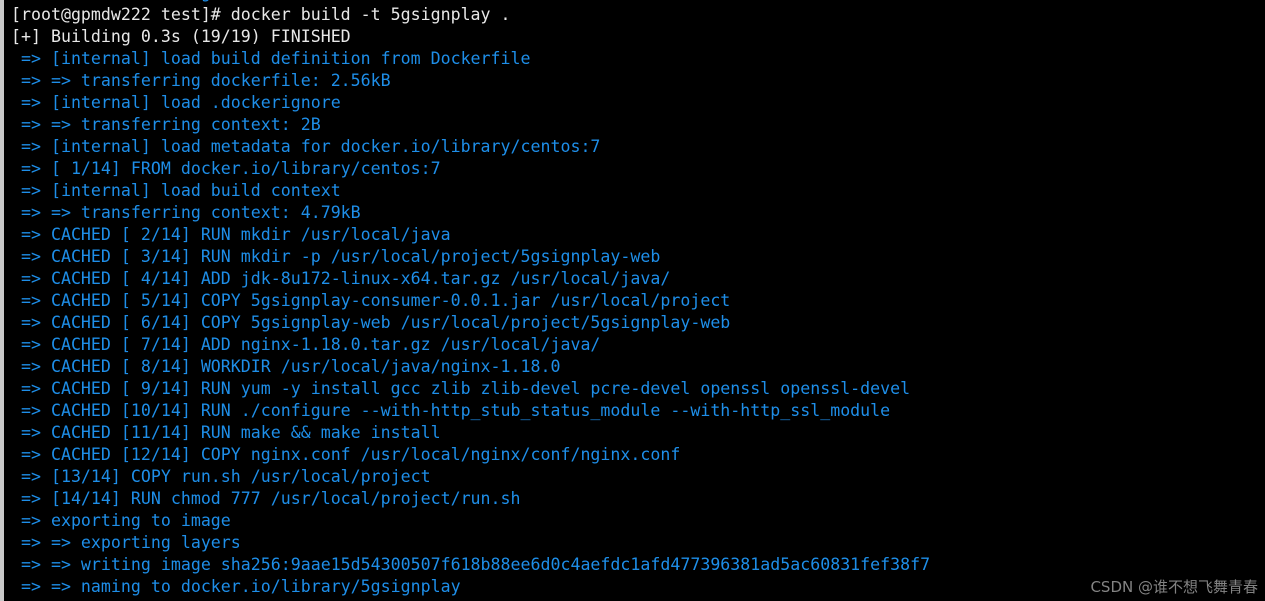 The width and height of the screenshot is (1265, 601). I want to click on terminal-line: => => transferring dockerfile: 2.56kB, so click(201, 80).